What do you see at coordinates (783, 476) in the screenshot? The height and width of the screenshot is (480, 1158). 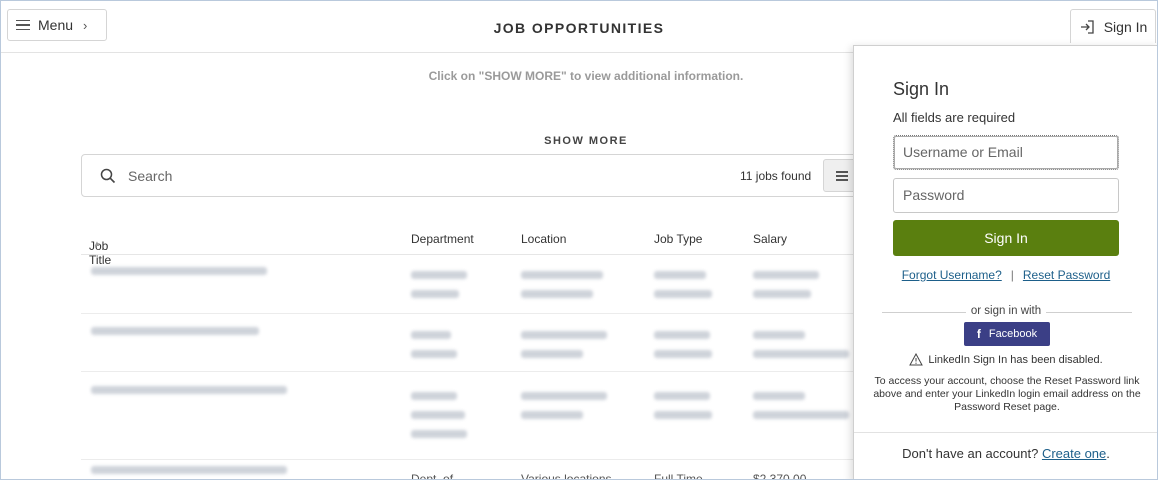 I see `cell-salary: $2,370.00 -` at bounding box center [783, 476].